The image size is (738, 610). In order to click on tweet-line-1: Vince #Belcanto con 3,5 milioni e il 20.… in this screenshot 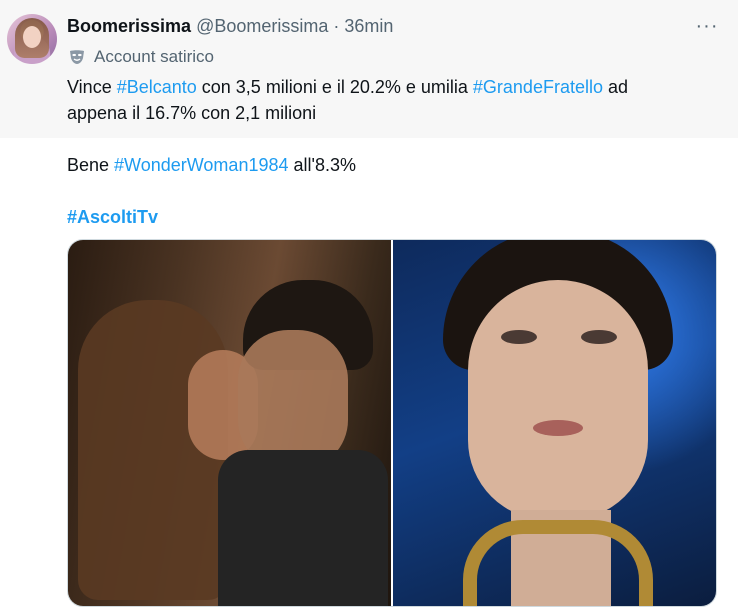, I will do `click(387, 87)`.